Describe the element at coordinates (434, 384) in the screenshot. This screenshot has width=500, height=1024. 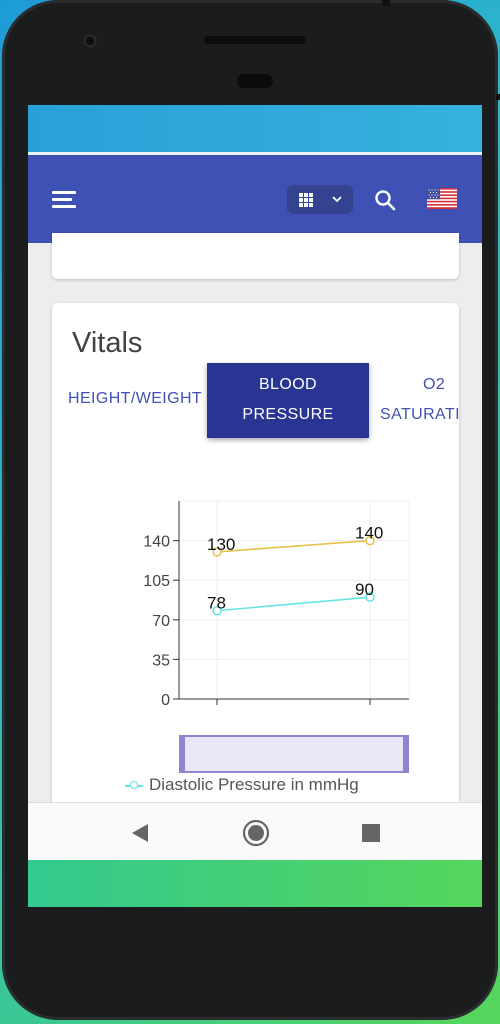
I see `tab-label-line1: O2` at that location.